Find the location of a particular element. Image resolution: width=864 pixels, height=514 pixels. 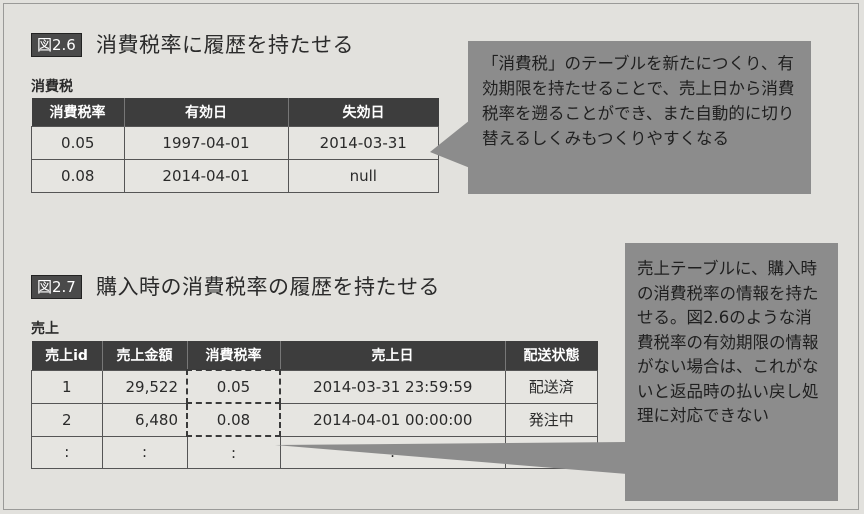

column-header: 売上id is located at coordinates (66, 355).